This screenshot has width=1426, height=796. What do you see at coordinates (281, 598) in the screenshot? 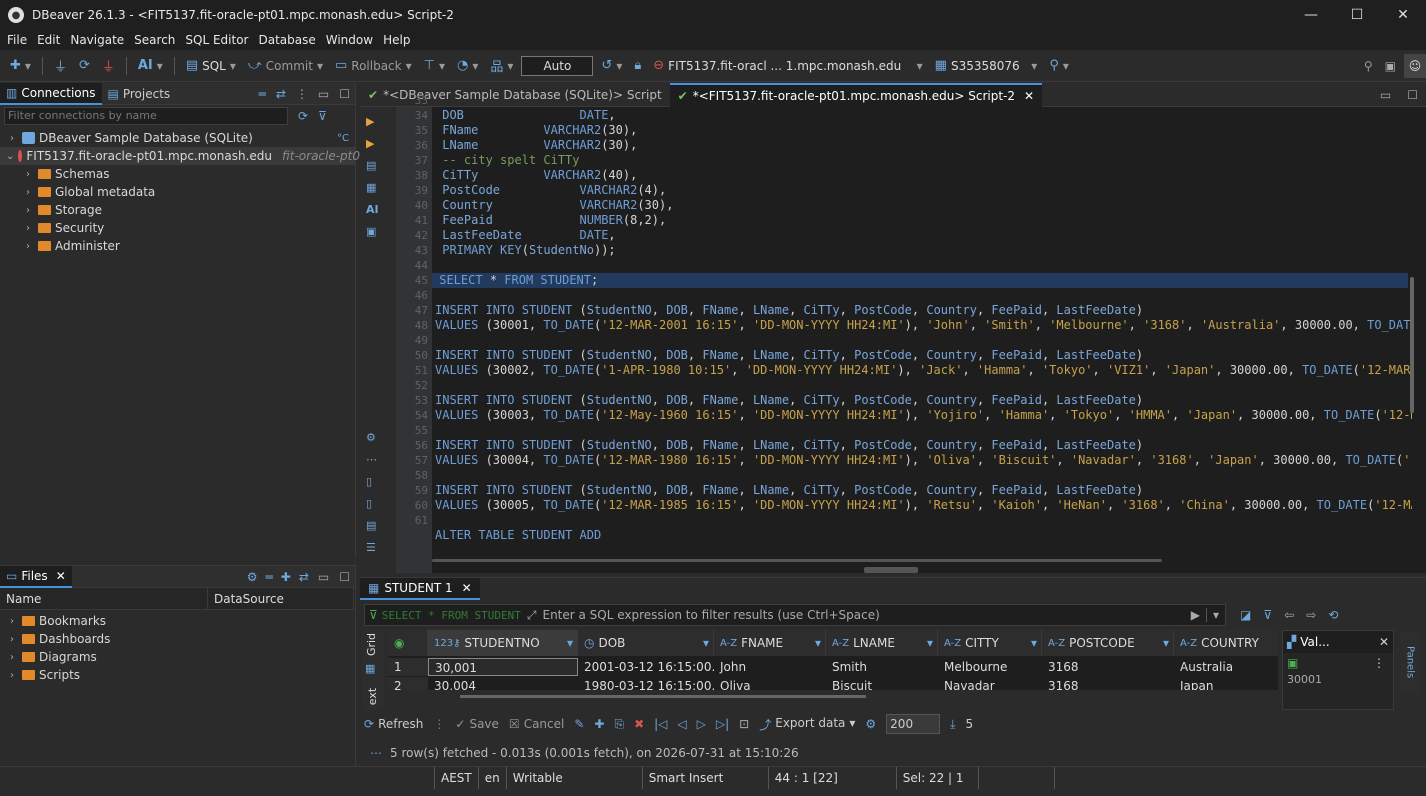
I see `column-datasource: DataSource` at bounding box center [281, 598].